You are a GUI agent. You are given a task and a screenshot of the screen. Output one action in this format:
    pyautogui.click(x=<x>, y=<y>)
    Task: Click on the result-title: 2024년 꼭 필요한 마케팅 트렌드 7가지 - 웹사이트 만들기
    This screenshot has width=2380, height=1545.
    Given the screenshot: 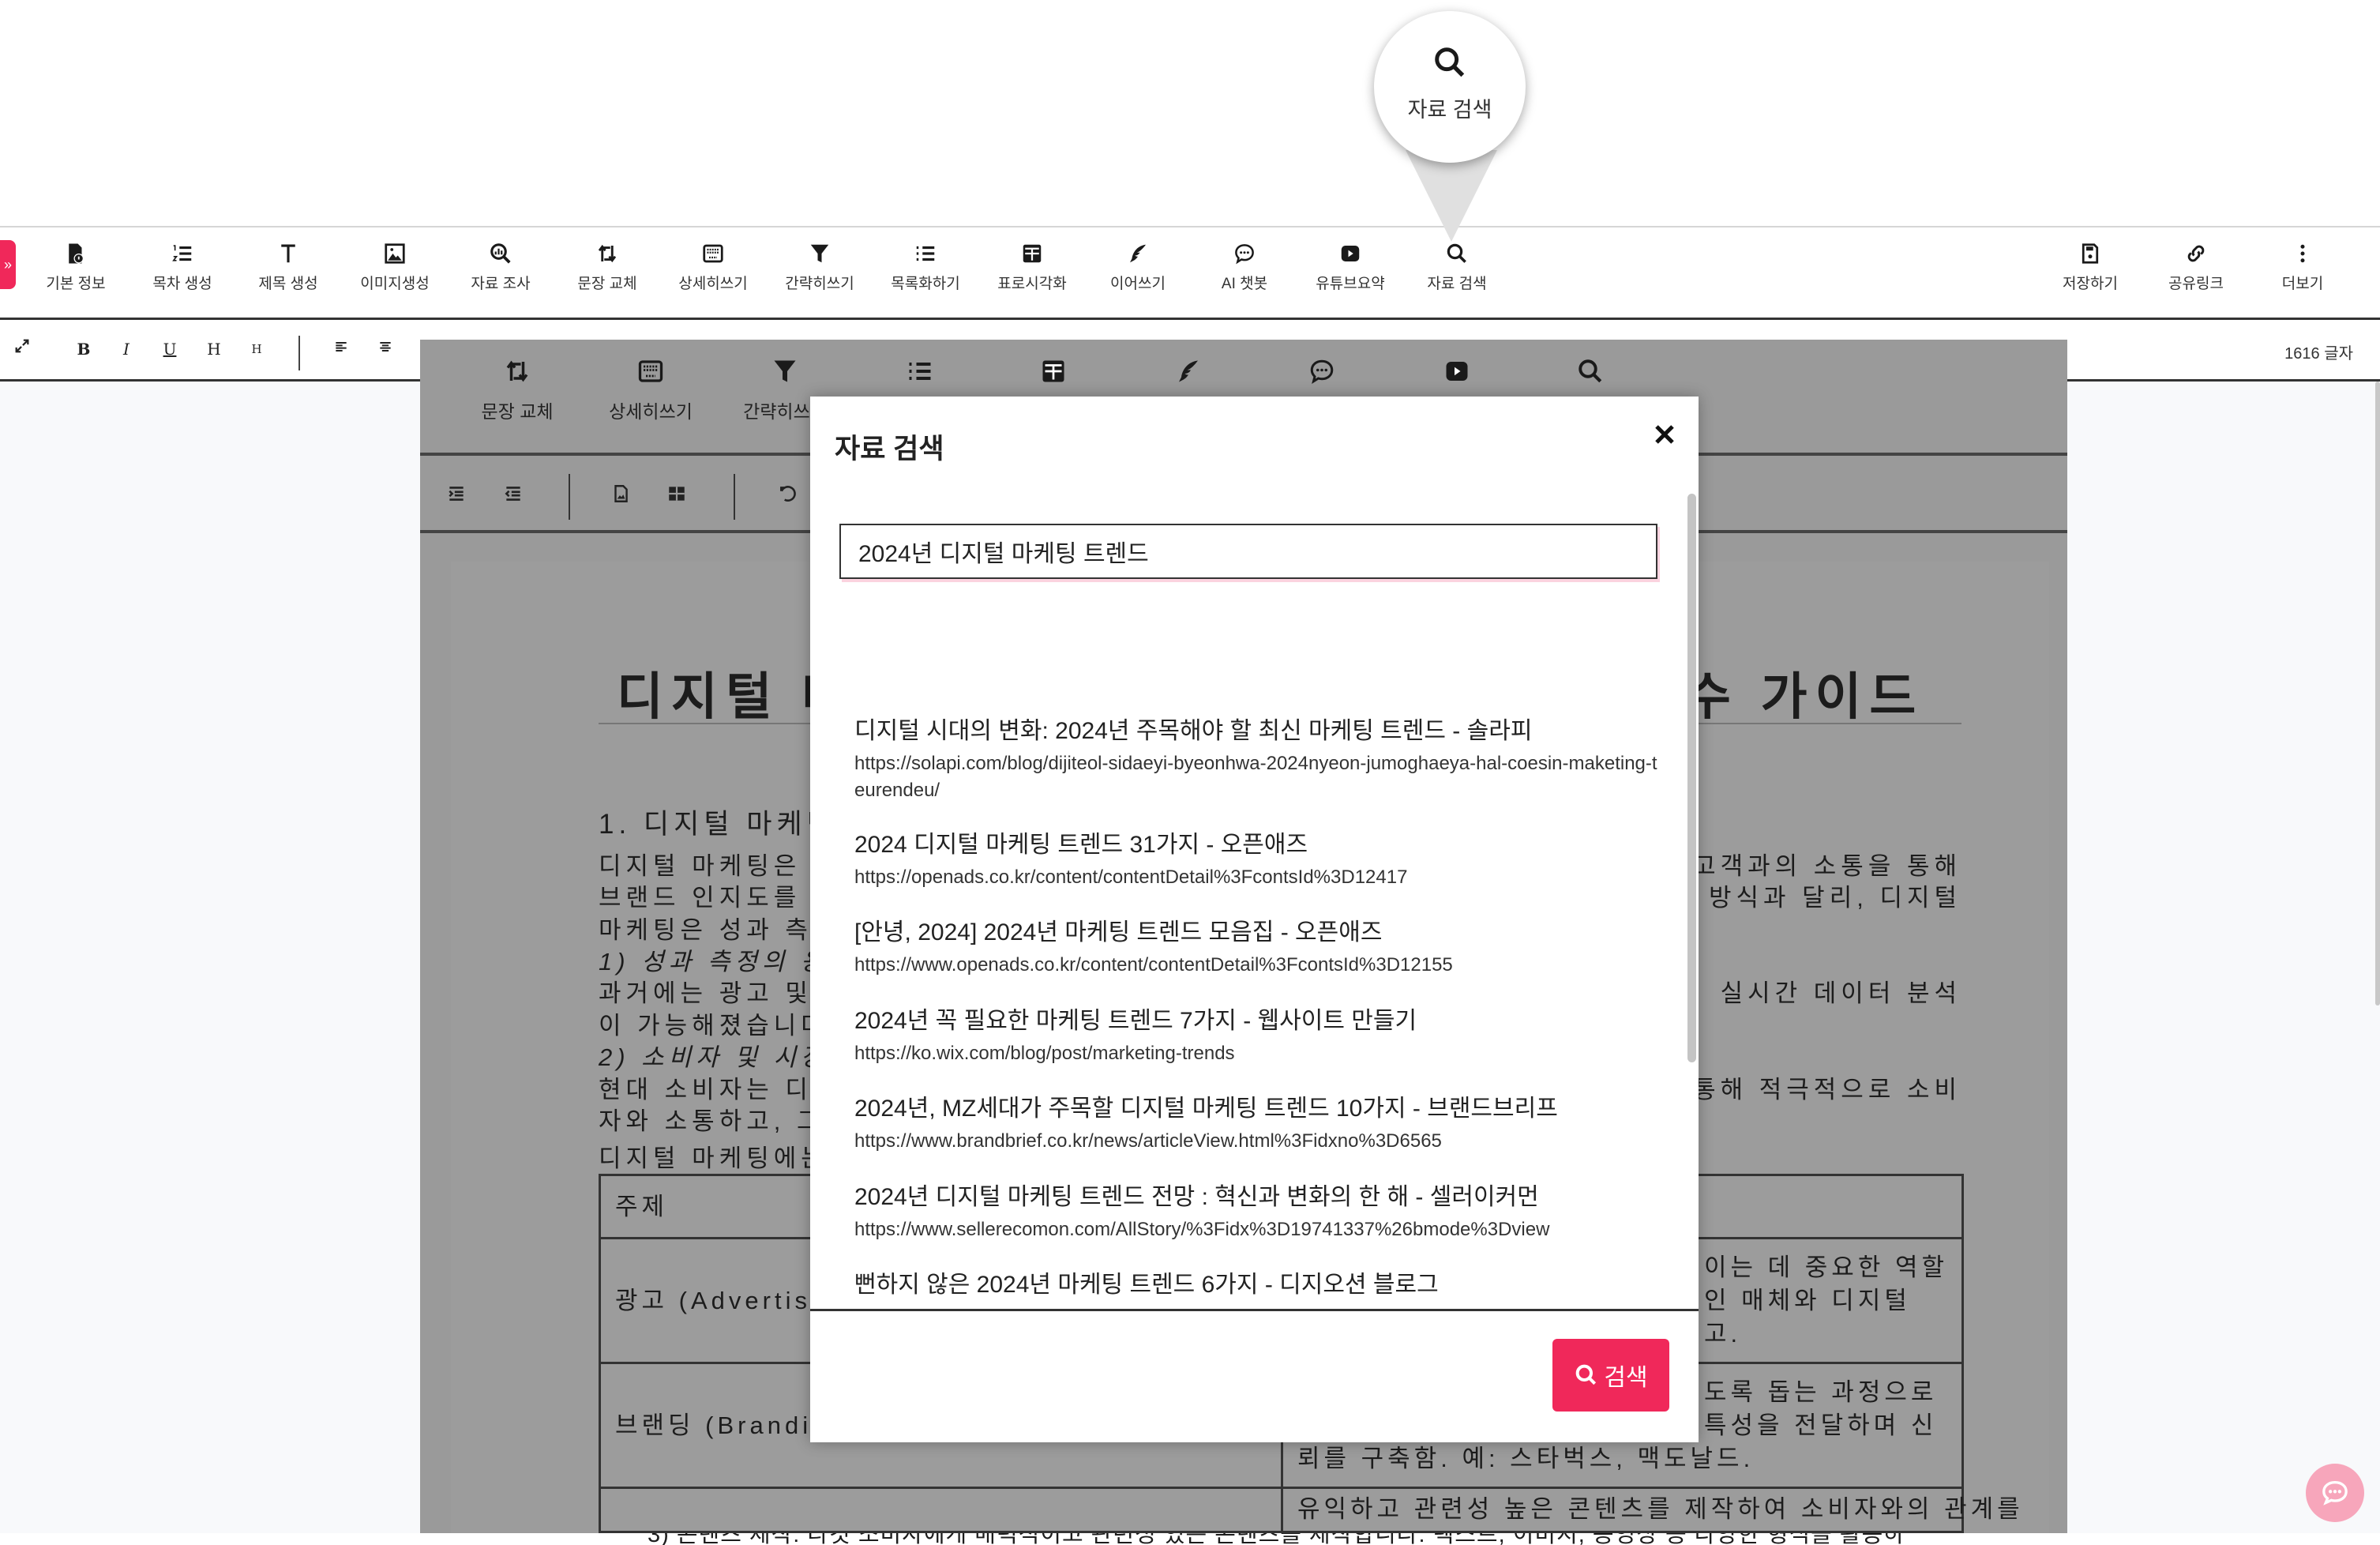 What is the action you would take?
    pyautogui.click(x=1257, y=1018)
    